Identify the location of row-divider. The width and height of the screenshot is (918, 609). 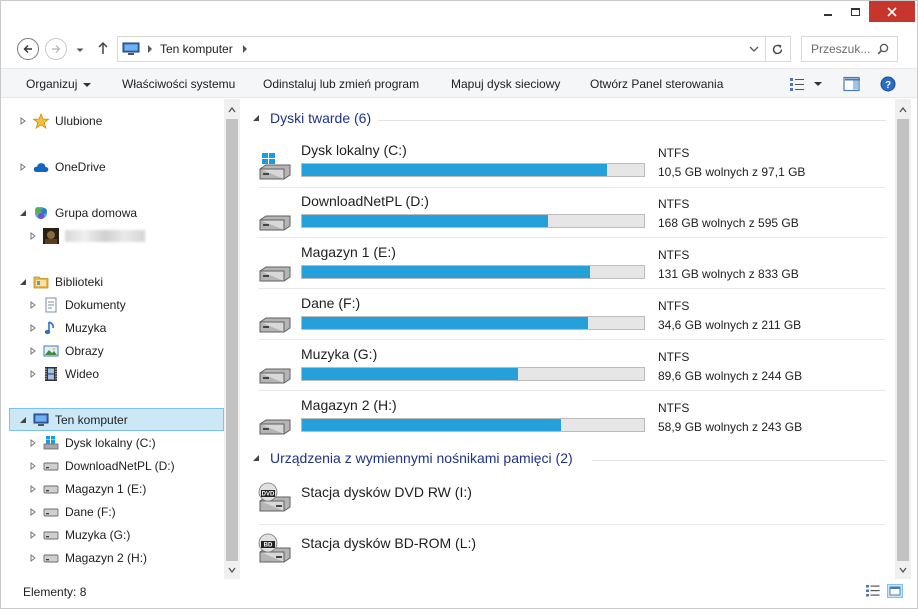
(572, 339).